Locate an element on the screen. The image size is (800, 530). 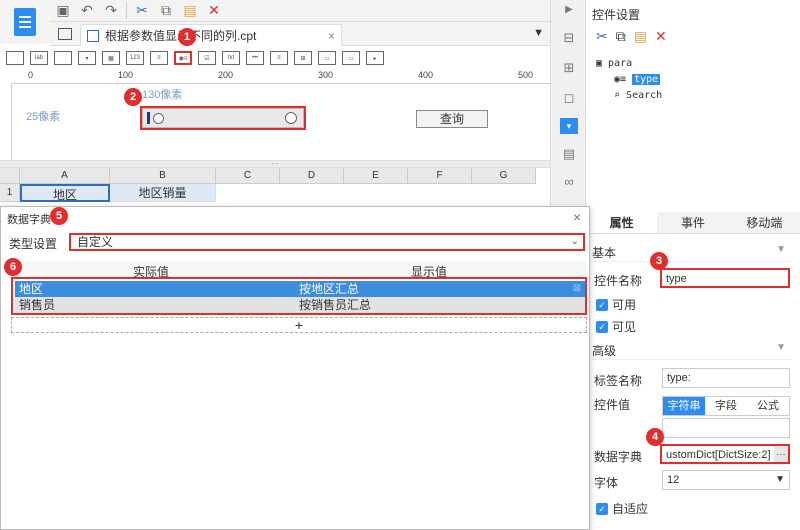
column-header: D is located at coordinates (312, 176).